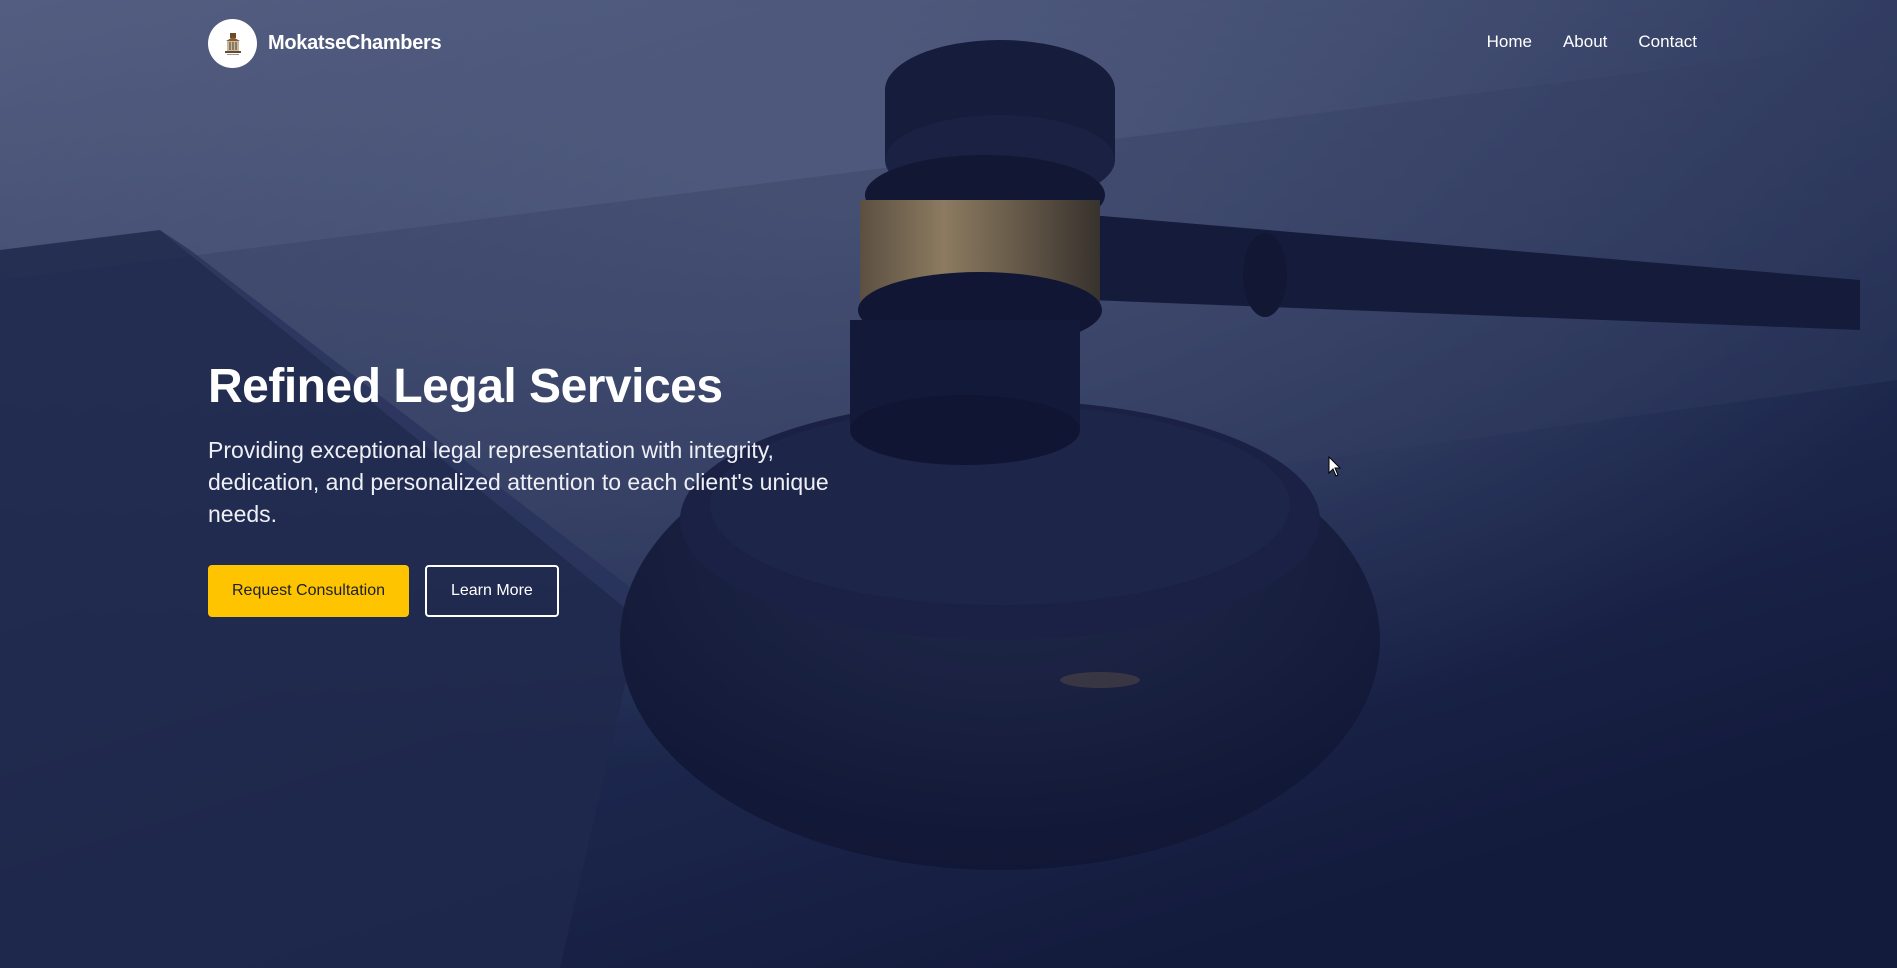 This screenshot has height=968, width=1897. I want to click on nav-links: Home About Contact, so click(1592, 42).